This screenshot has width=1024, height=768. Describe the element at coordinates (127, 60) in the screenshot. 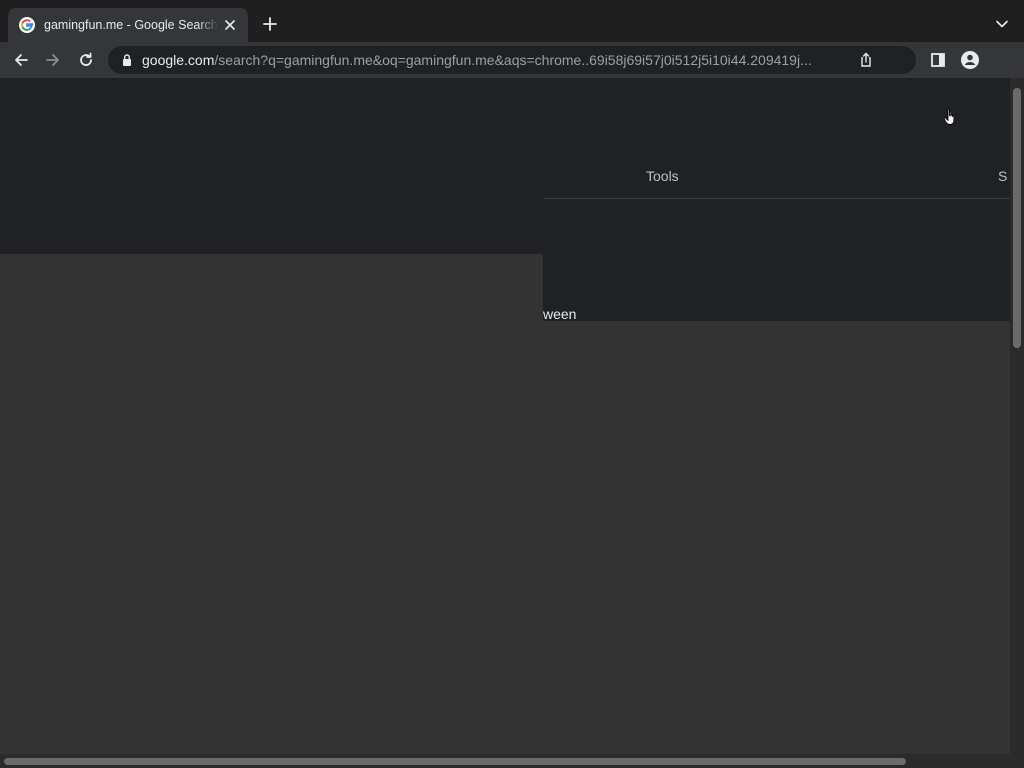

I see `lock-icon` at that location.